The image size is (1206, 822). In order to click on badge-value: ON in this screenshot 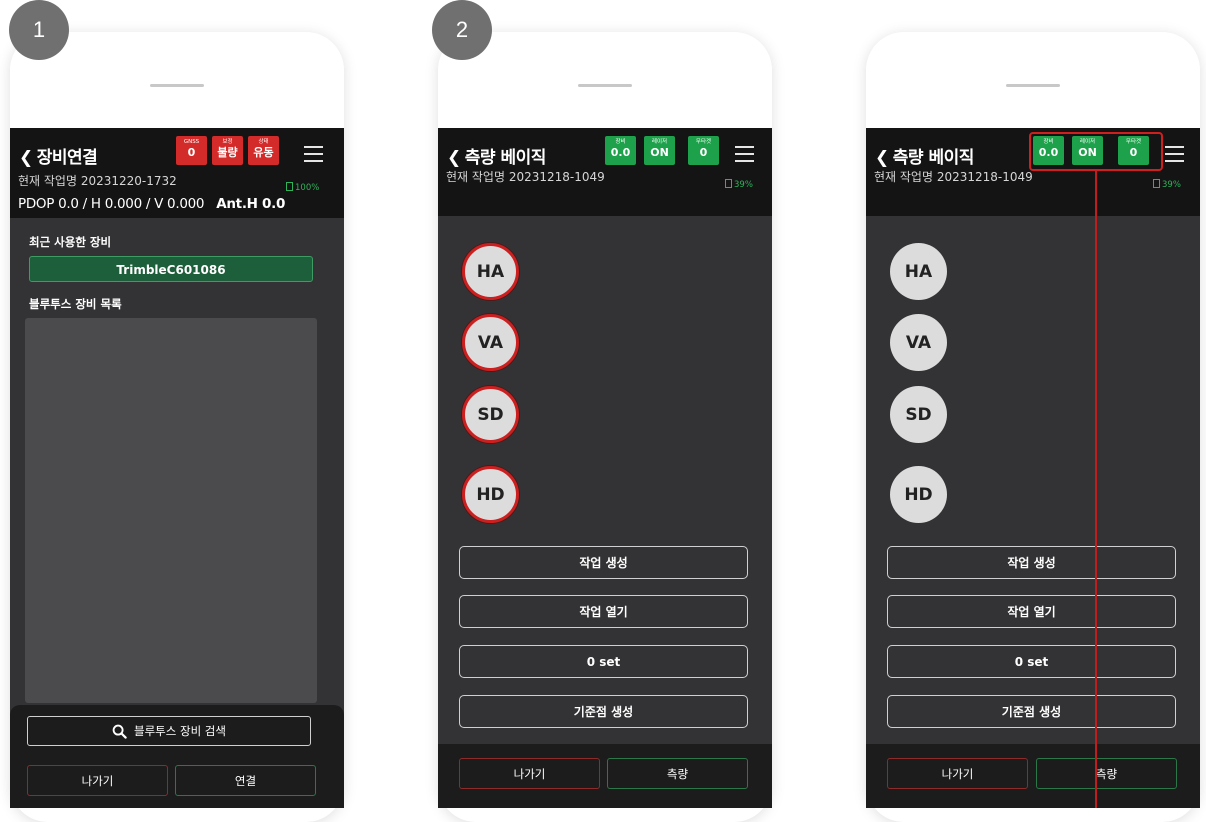, I will do `click(659, 152)`.